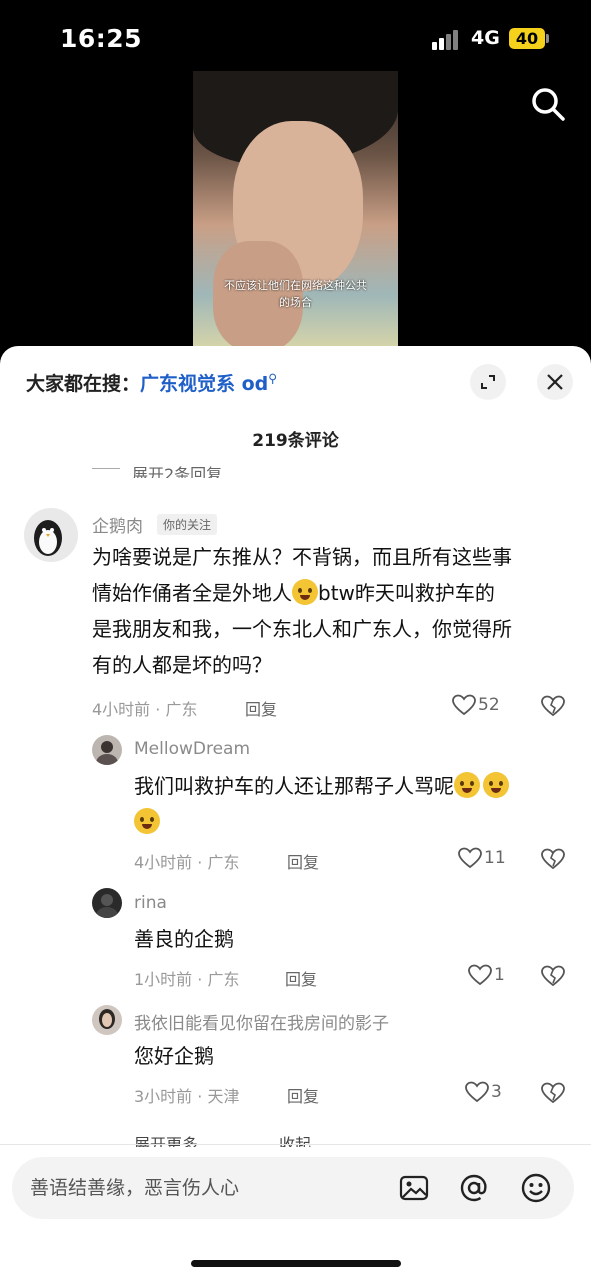  Describe the element at coordinates (536, 1188) in the screenshot. I see `emoji-icon` at that location.